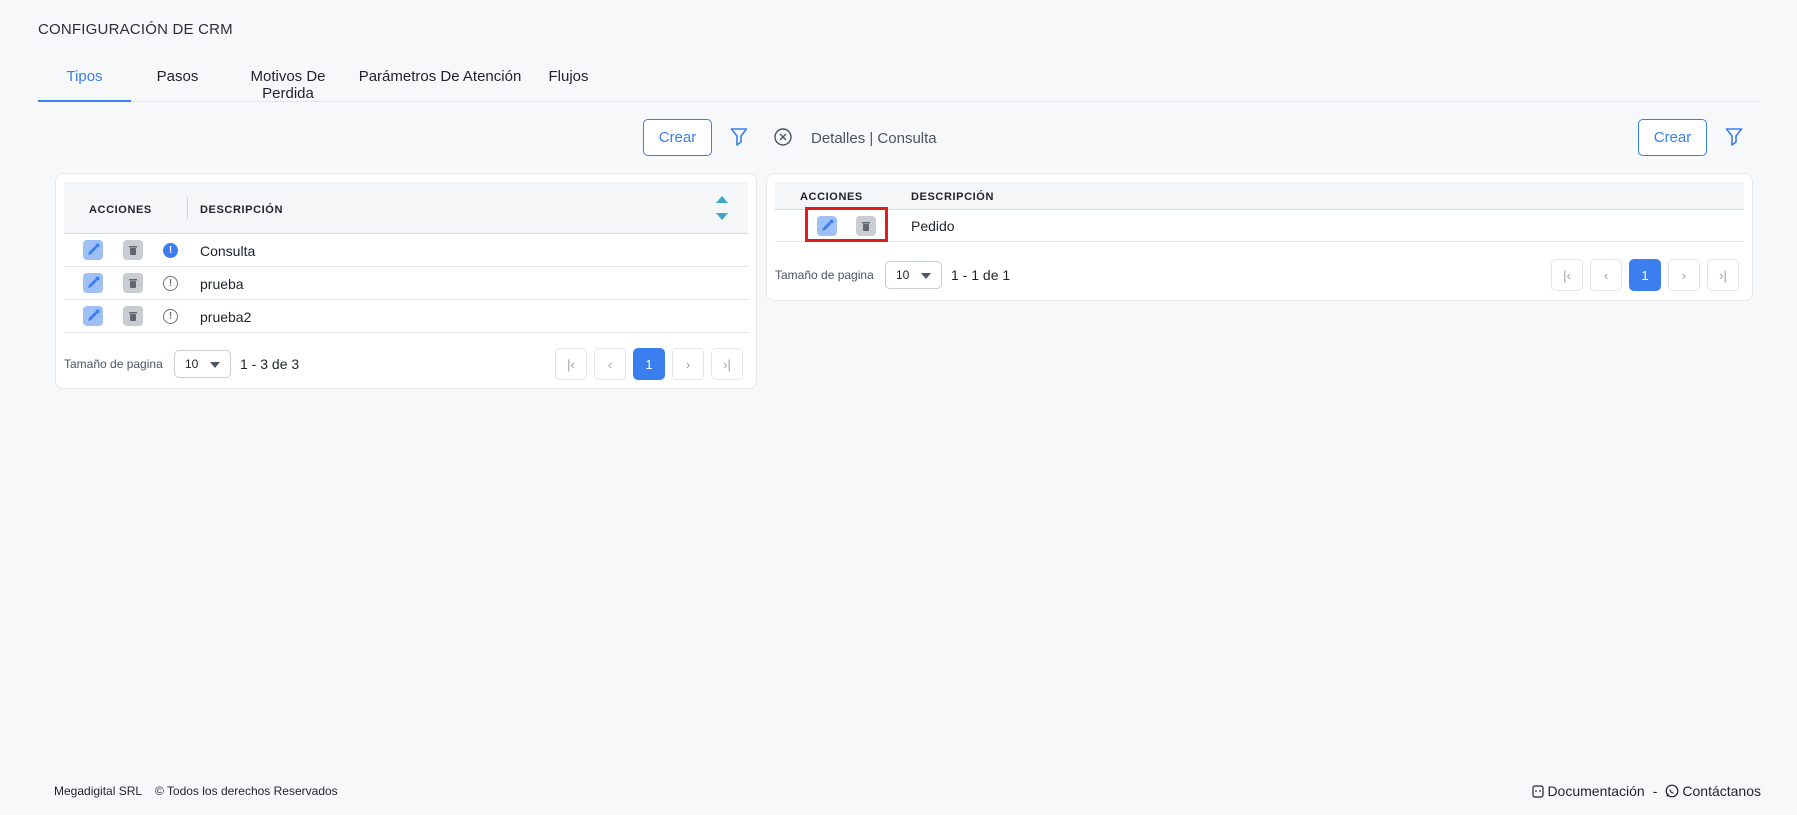  Describe the element at coordinates (739, 137) in the screenshot. I see `left-filter-icon` at that location.